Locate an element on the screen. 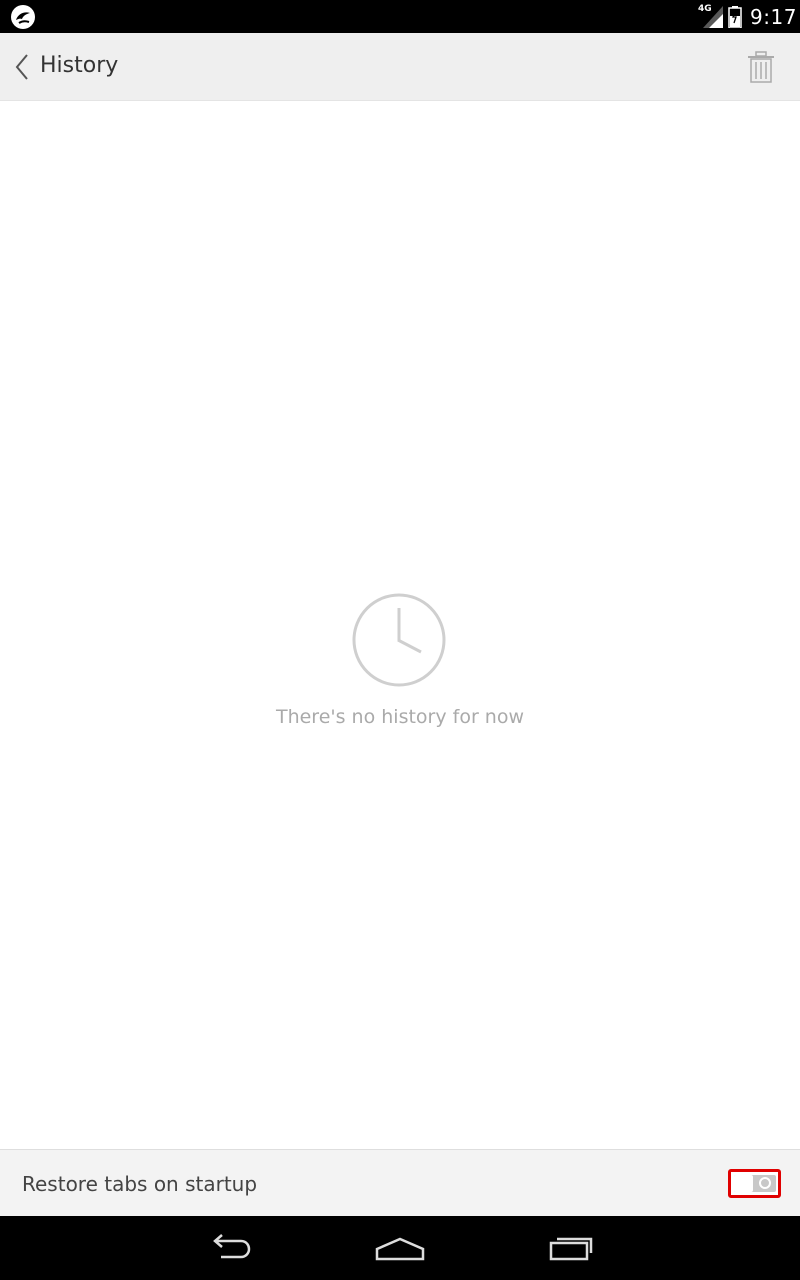 The width and height of the screenshot is (800, 1280). trash-icon is located at coordinates (761, 67).